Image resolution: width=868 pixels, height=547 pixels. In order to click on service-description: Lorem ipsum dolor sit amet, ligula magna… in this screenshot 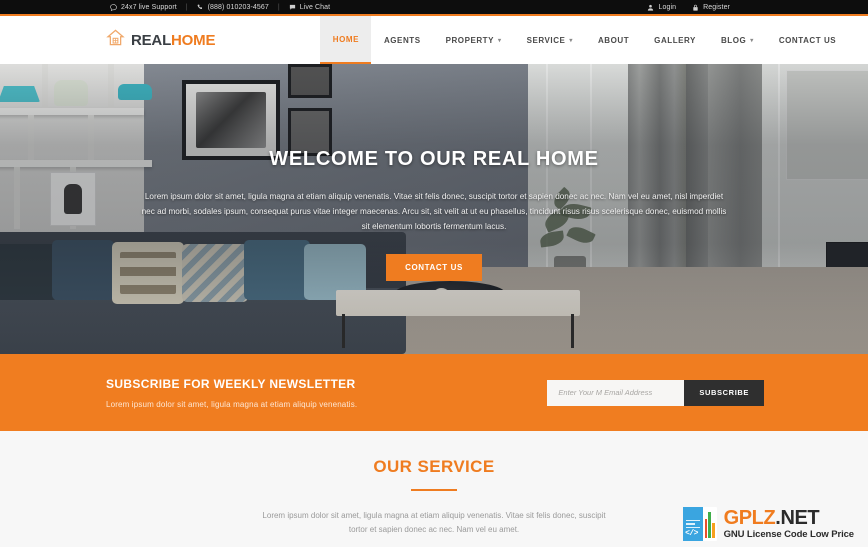, I will do `click(434, 522)`.